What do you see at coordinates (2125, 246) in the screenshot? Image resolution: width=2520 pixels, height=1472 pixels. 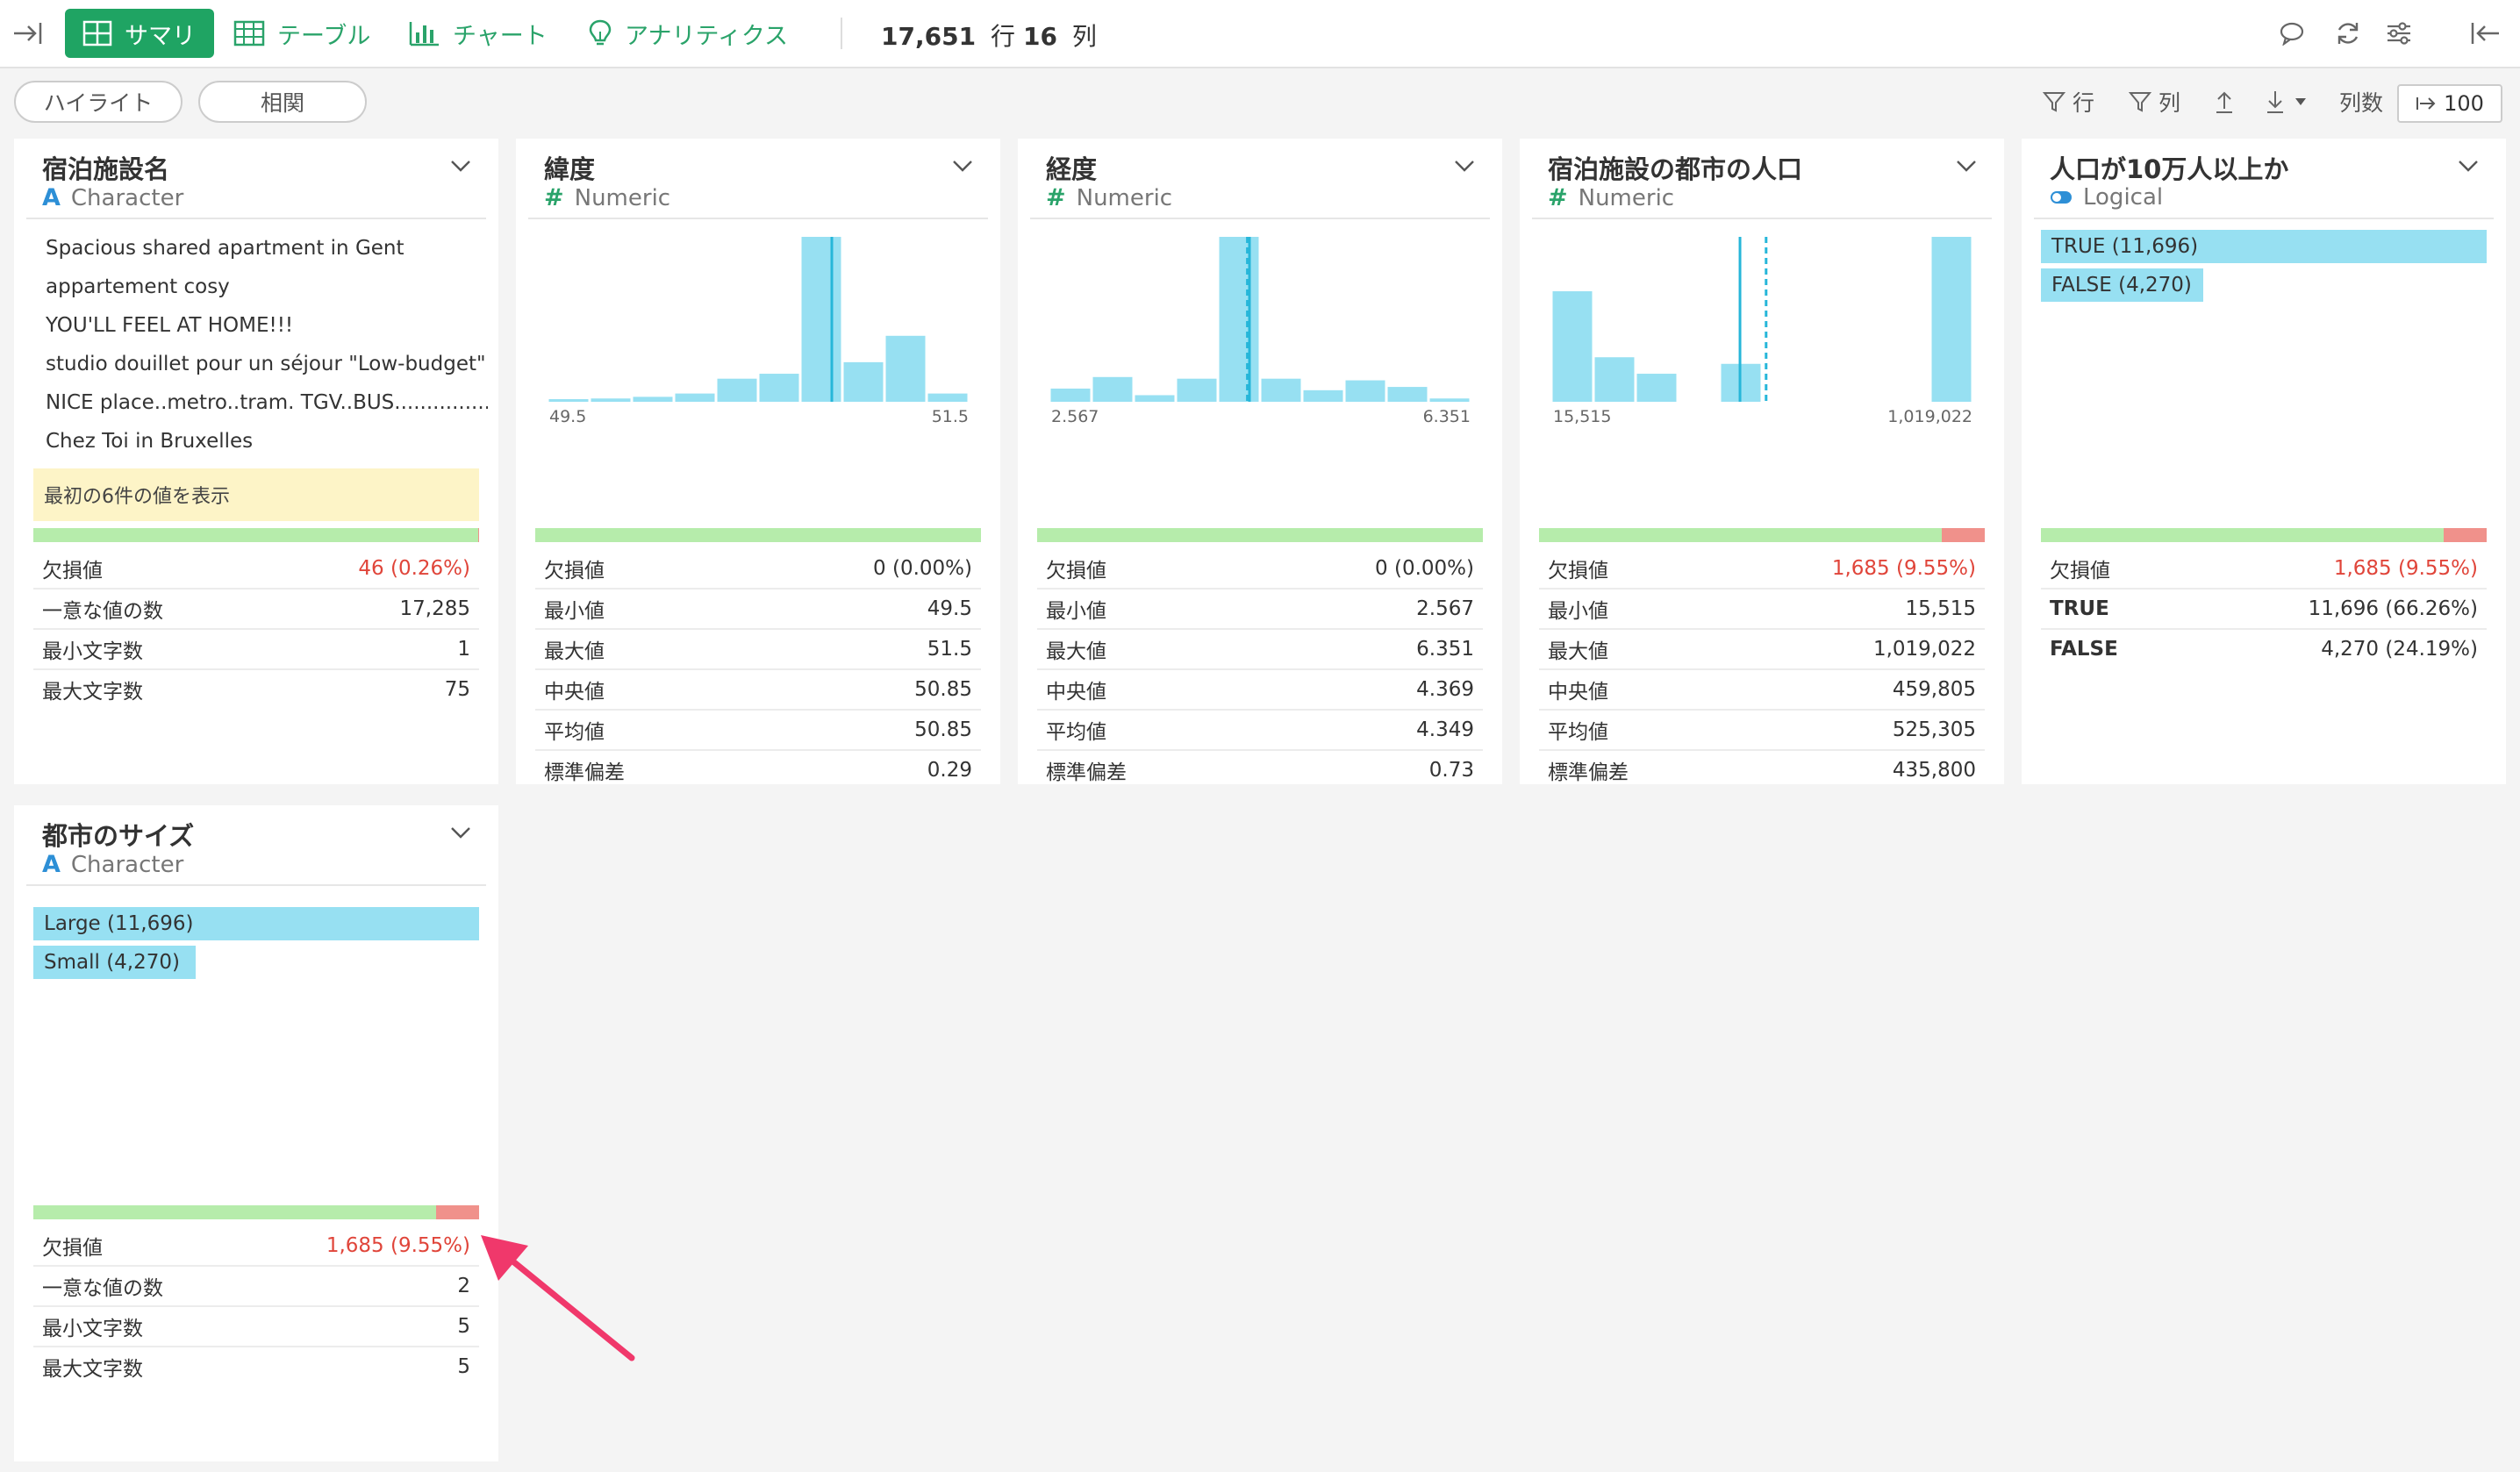 I see `category-label: TRUE (11,696)` at bounding box center [2125, 246].